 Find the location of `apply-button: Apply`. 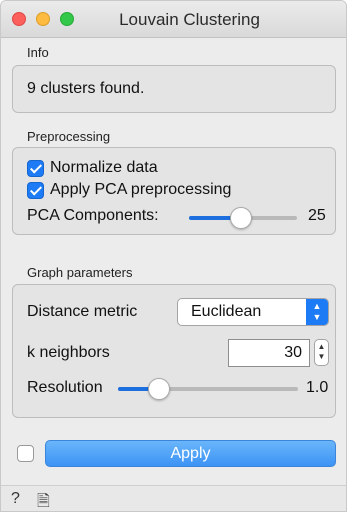

apply-button: Apply is located at coordinates (190, 453).